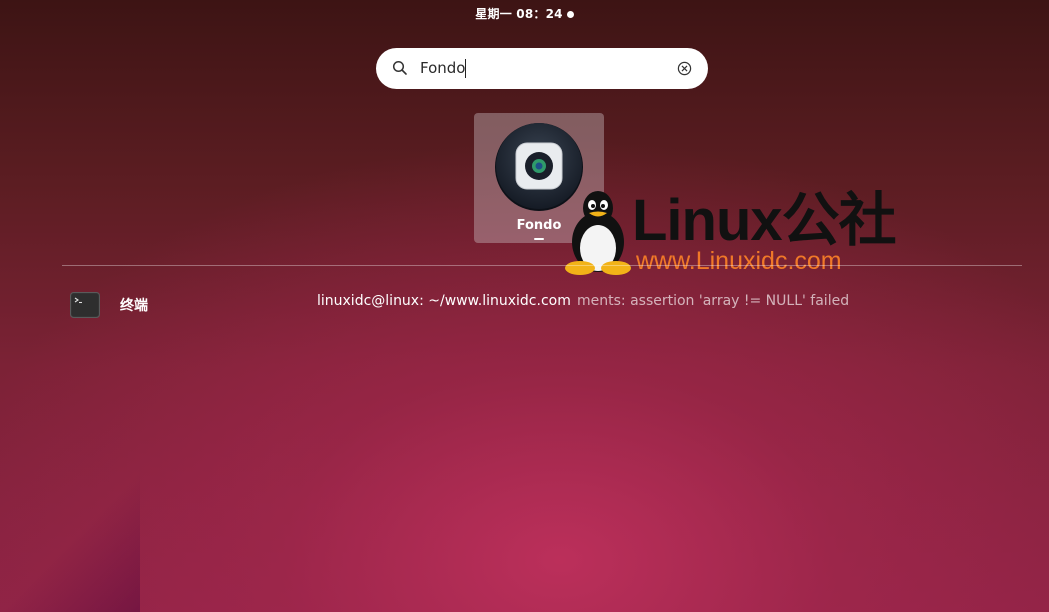 Image resolution: width=1049 pixels, height=612 pixels. I want to click on wallpaper-corner, so click(70, 542).